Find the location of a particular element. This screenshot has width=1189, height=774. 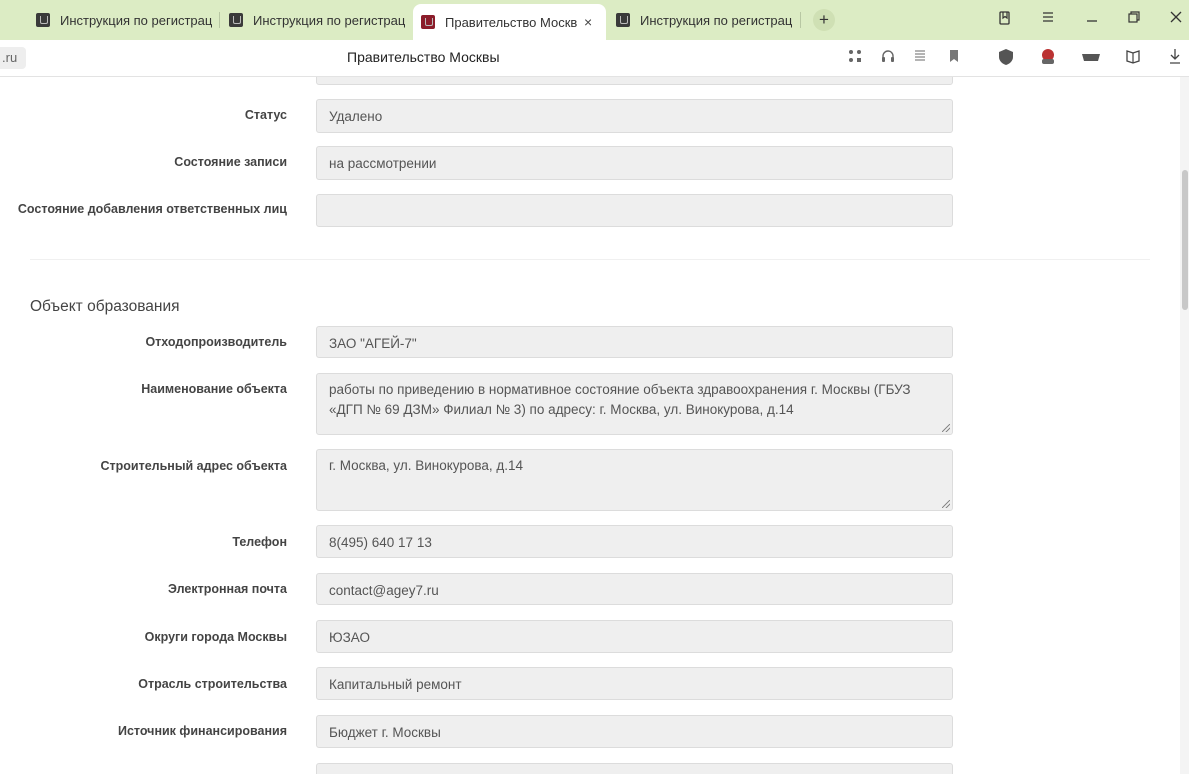

reader-mode-icon is located at coordinates (855, 58).